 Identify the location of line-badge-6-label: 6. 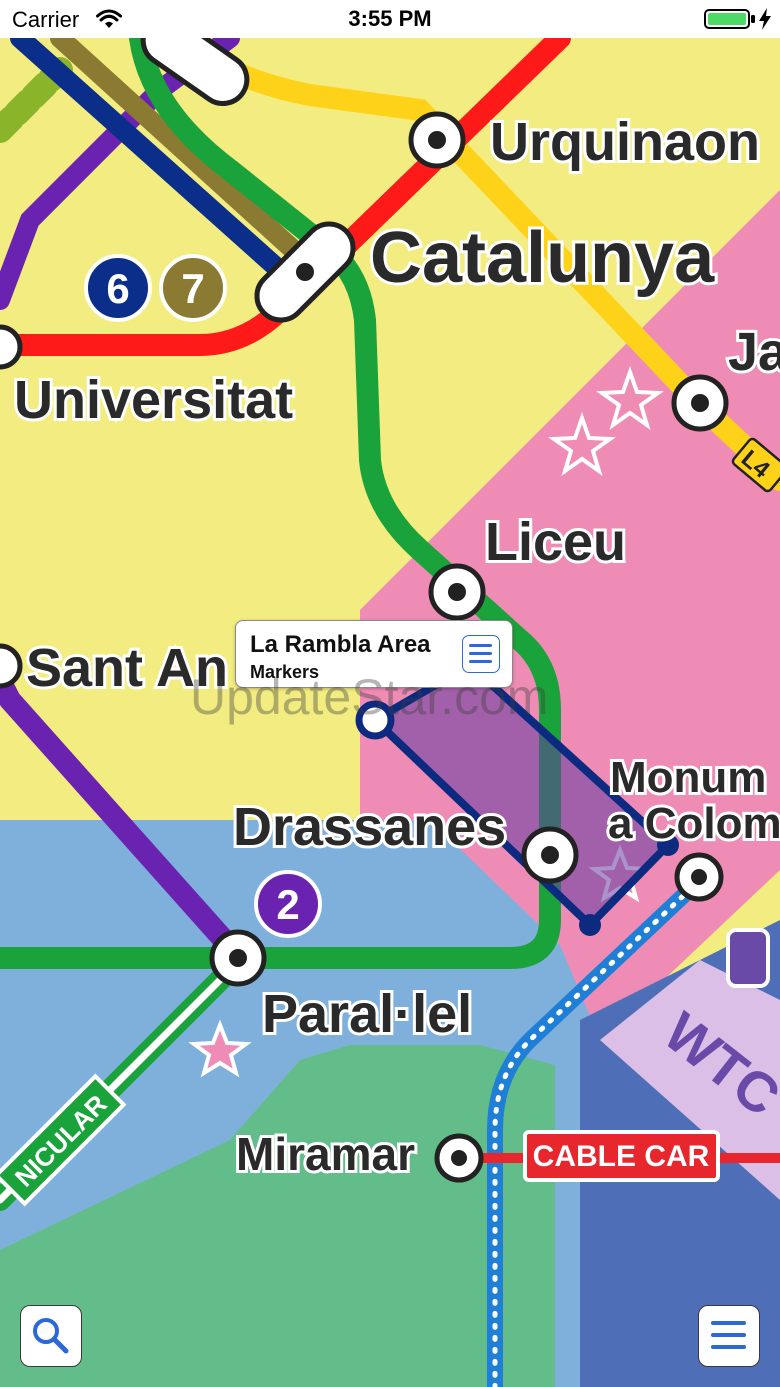
(117, 288).